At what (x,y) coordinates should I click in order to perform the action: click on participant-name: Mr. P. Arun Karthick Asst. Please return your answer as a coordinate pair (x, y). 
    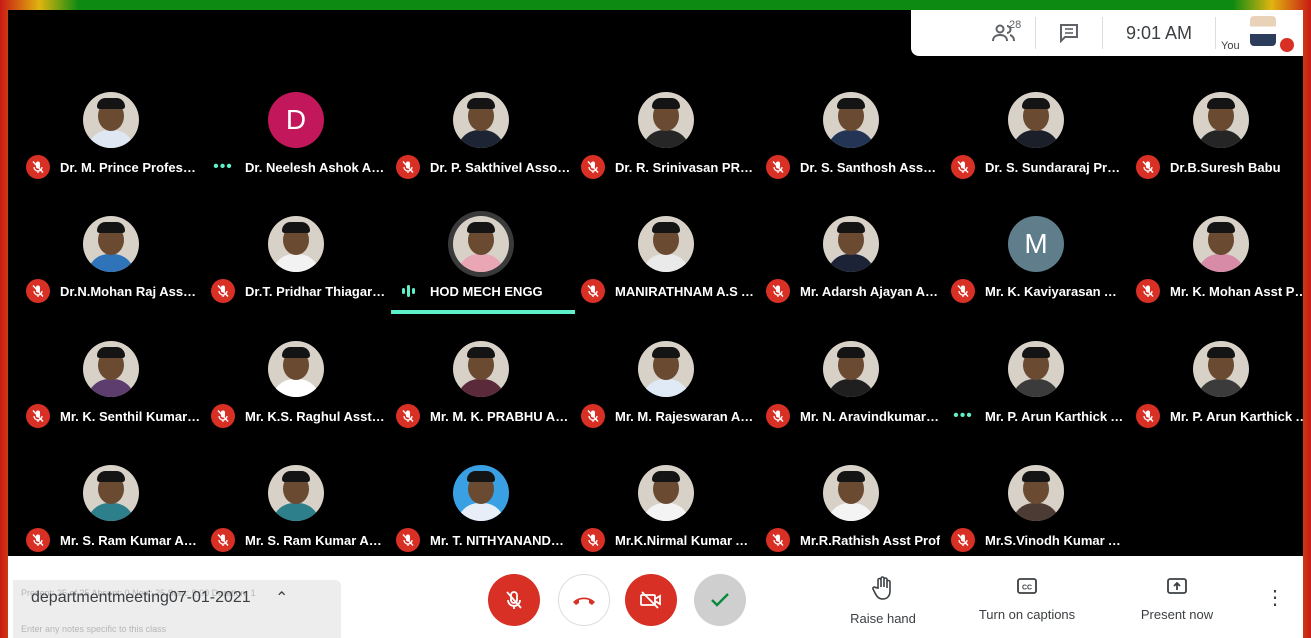
    Looking at the image, I should click on (1236, 416).